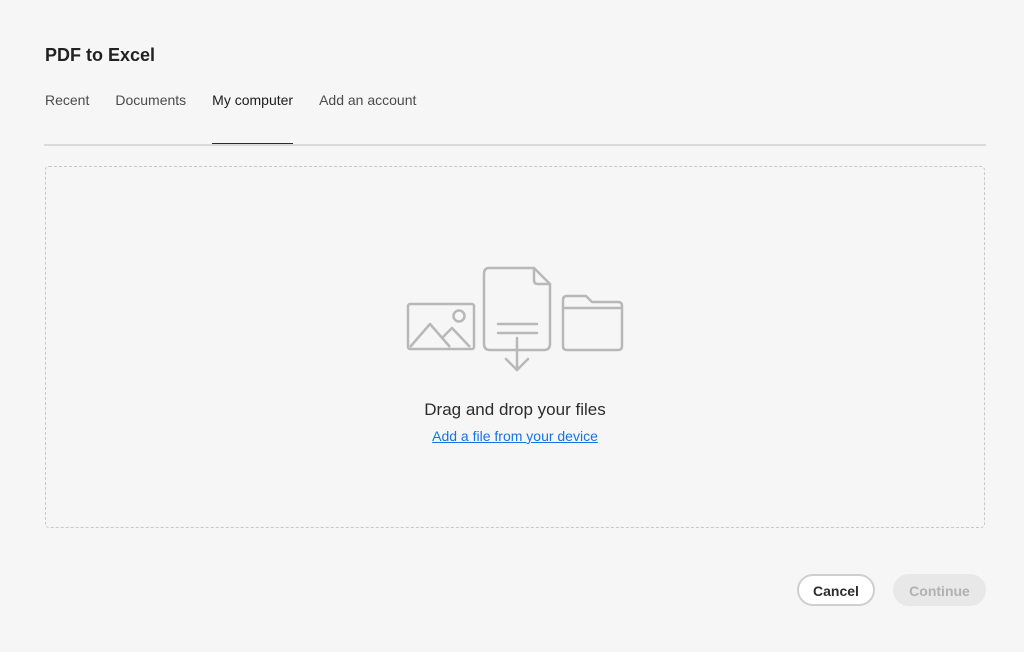  What do you see at coordinates (252, 116) in the screenshot?
I see `tab-my-computer: My computer` at bounding box center [252, 116].